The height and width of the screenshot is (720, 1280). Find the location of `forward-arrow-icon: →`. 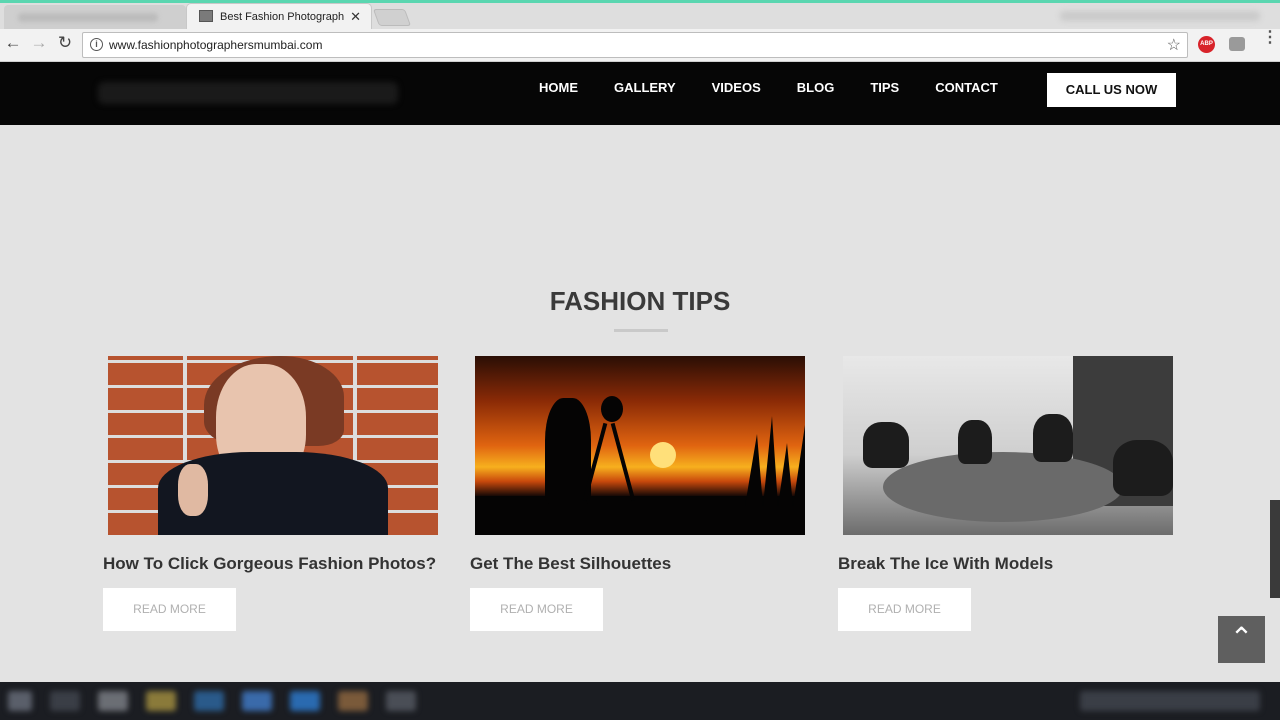

forward-arrow-icon: → is located at coordinates (39, 43).